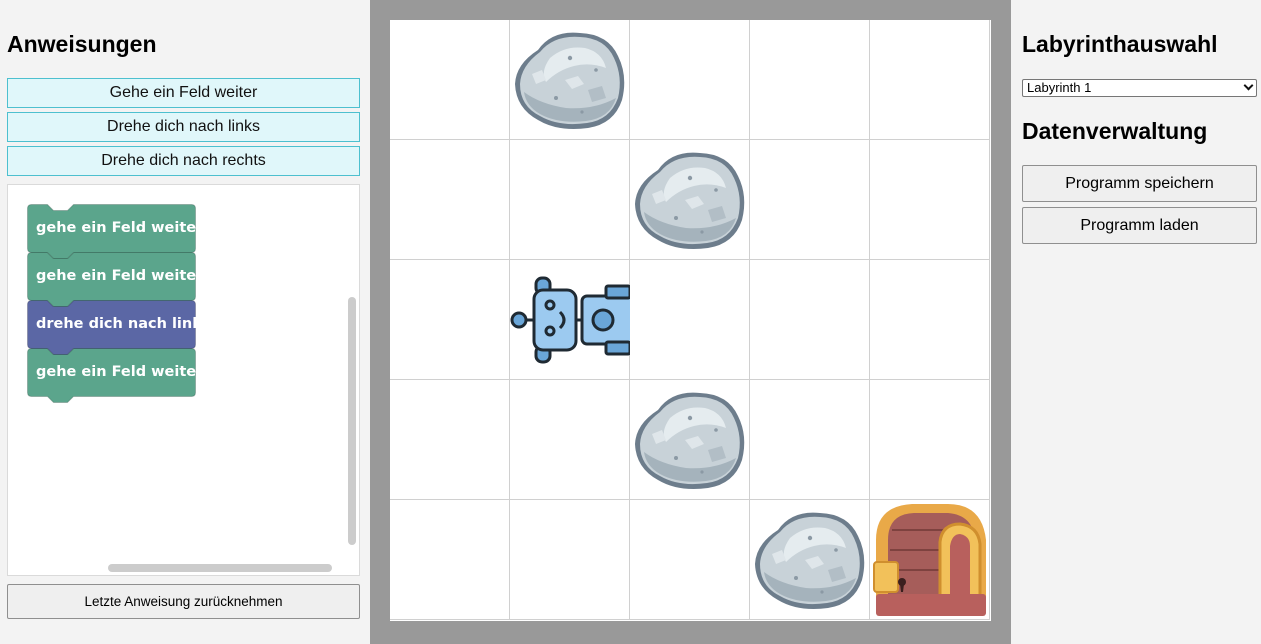 This screenshot has height=644, width=1261. What do you see at coordinates (82, 44) in the screenshot?
I see `instructions-title: Anweisungen` at bounding box center [82, 44].